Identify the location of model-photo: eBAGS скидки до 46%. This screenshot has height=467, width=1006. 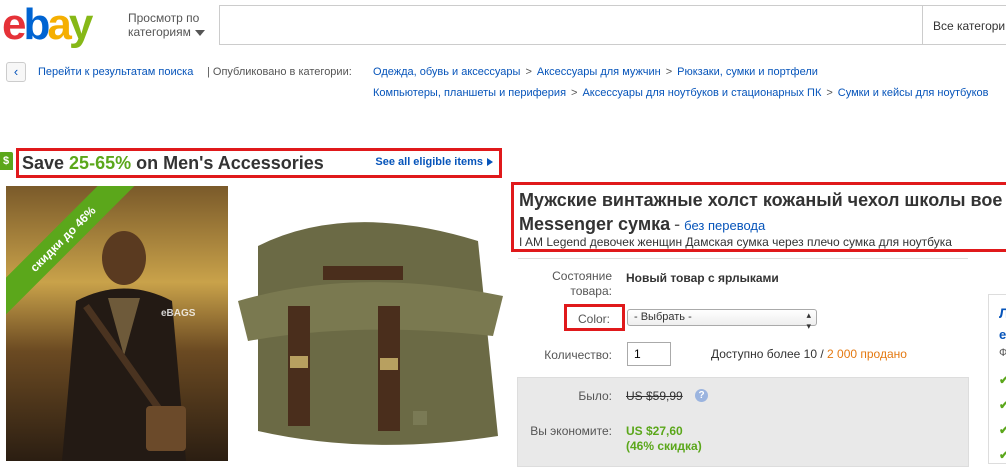
(117, 323).